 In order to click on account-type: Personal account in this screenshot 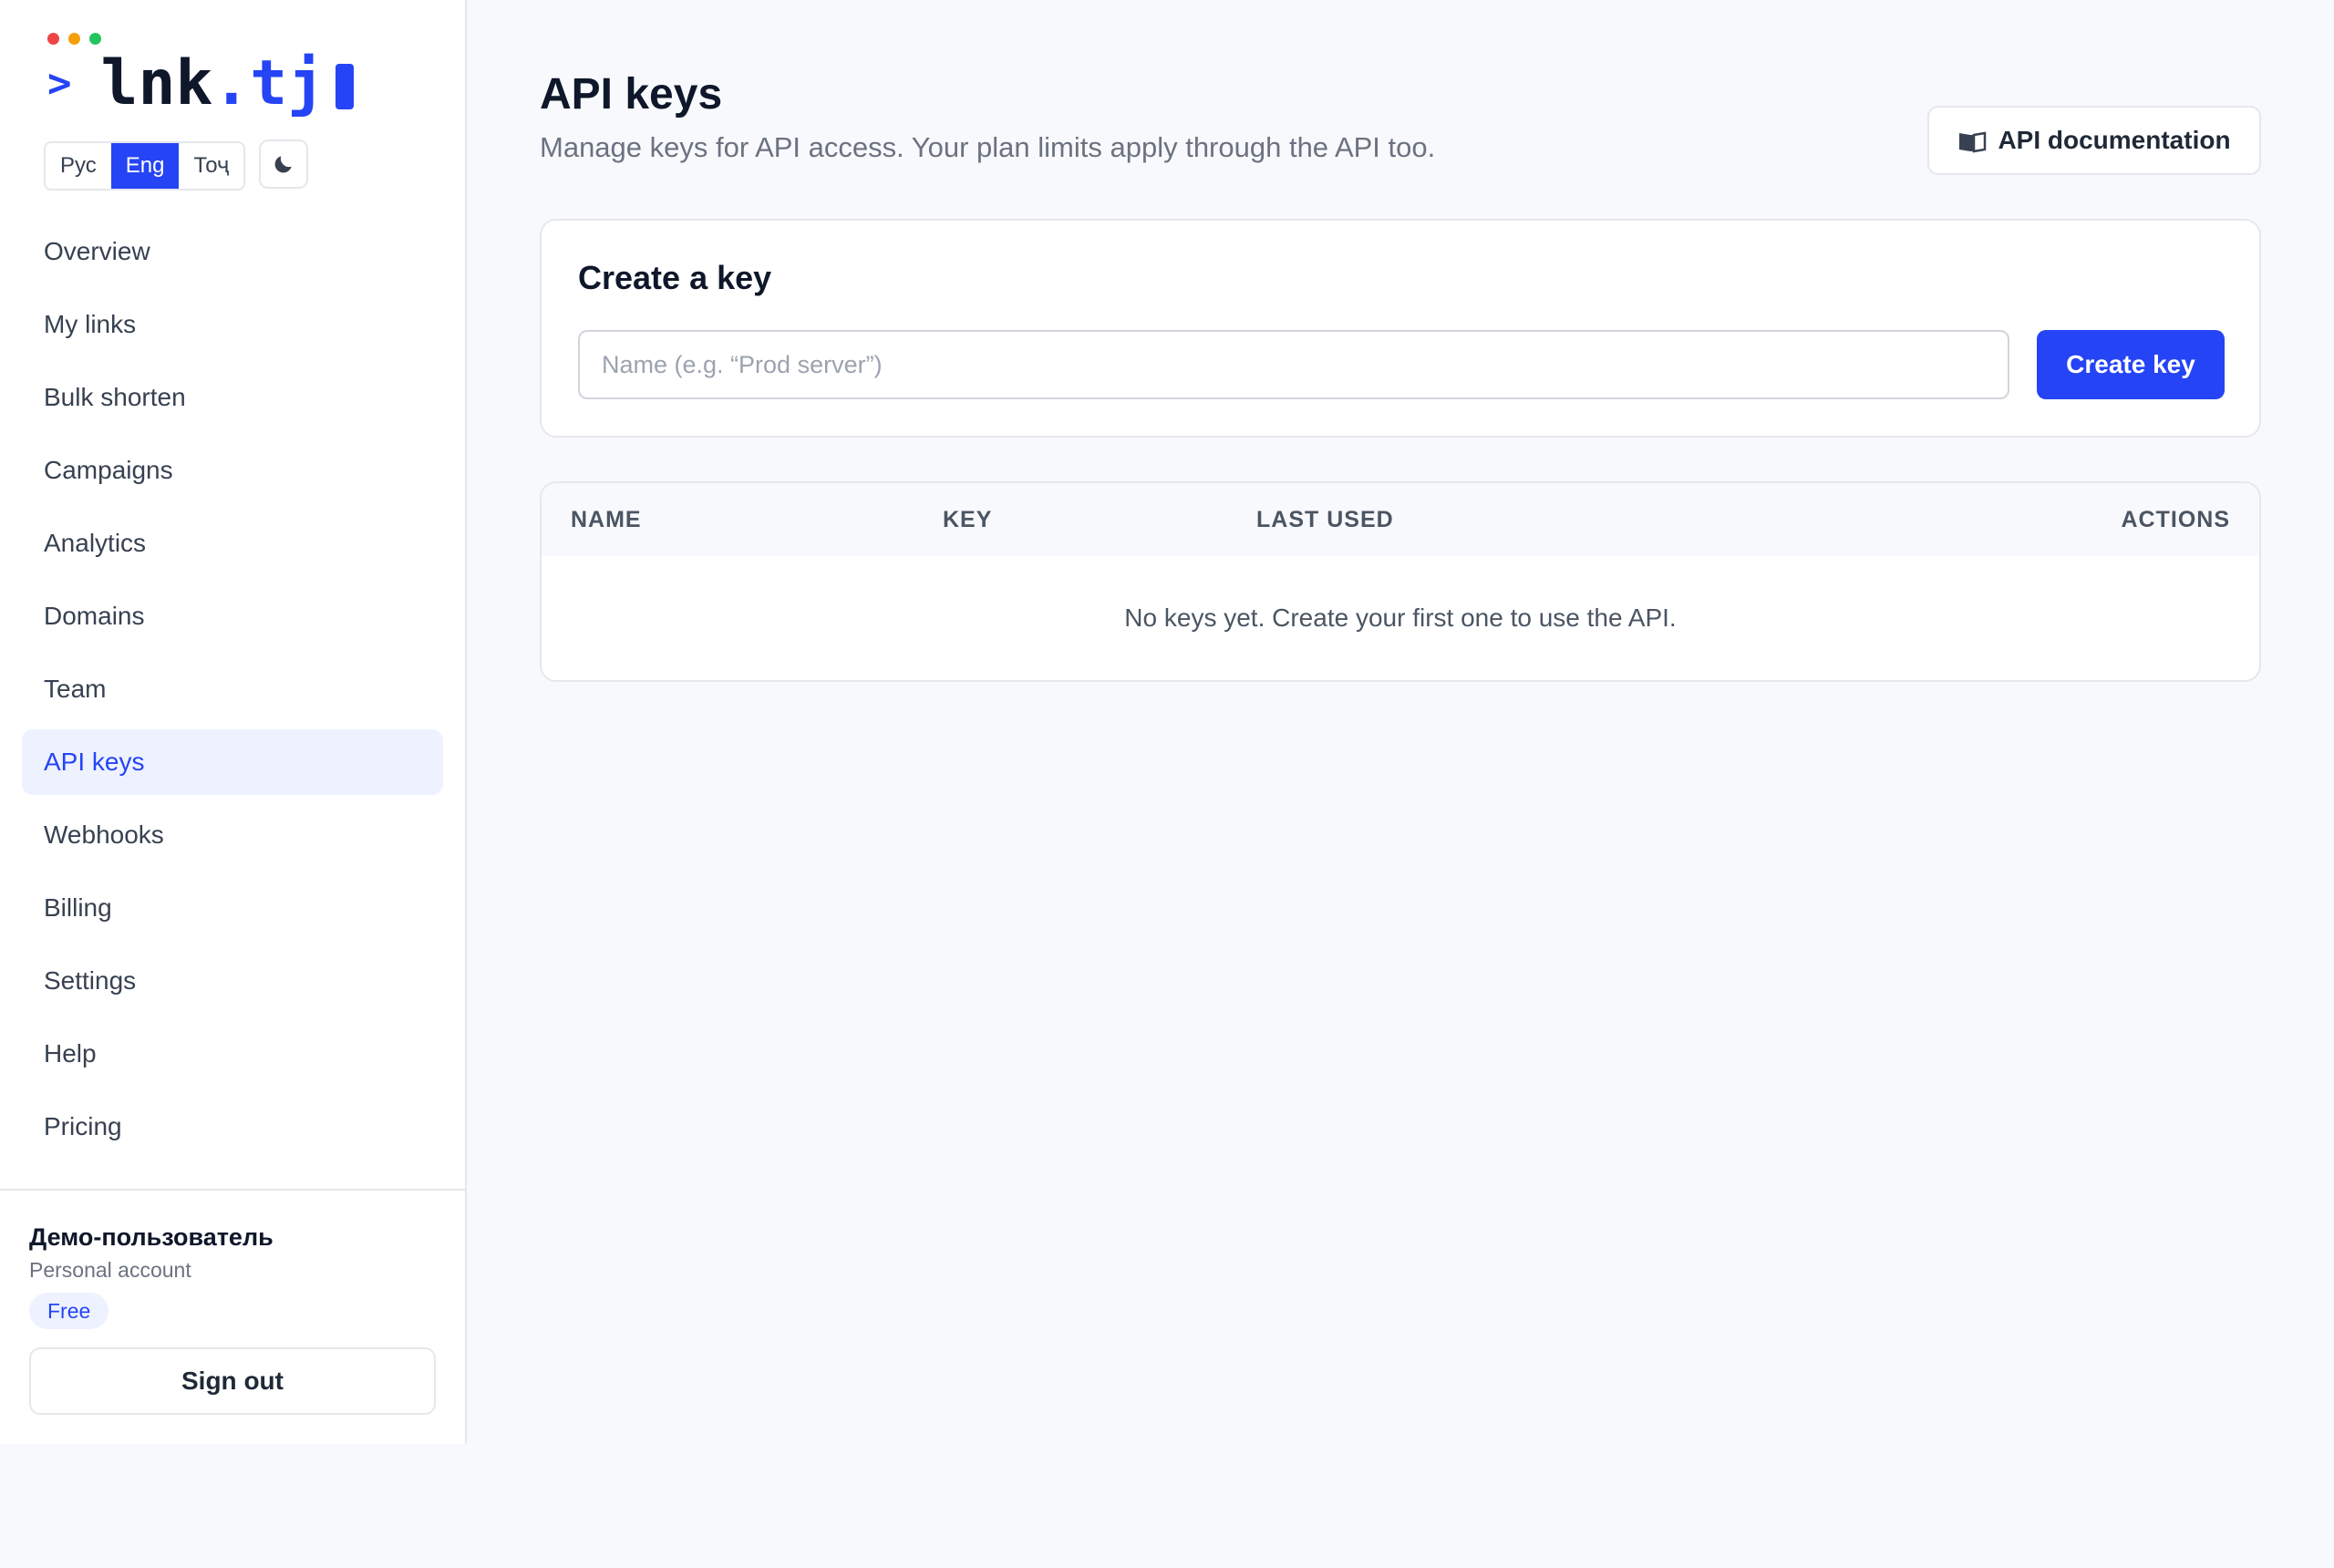, I will do `click(110, 1270)`.